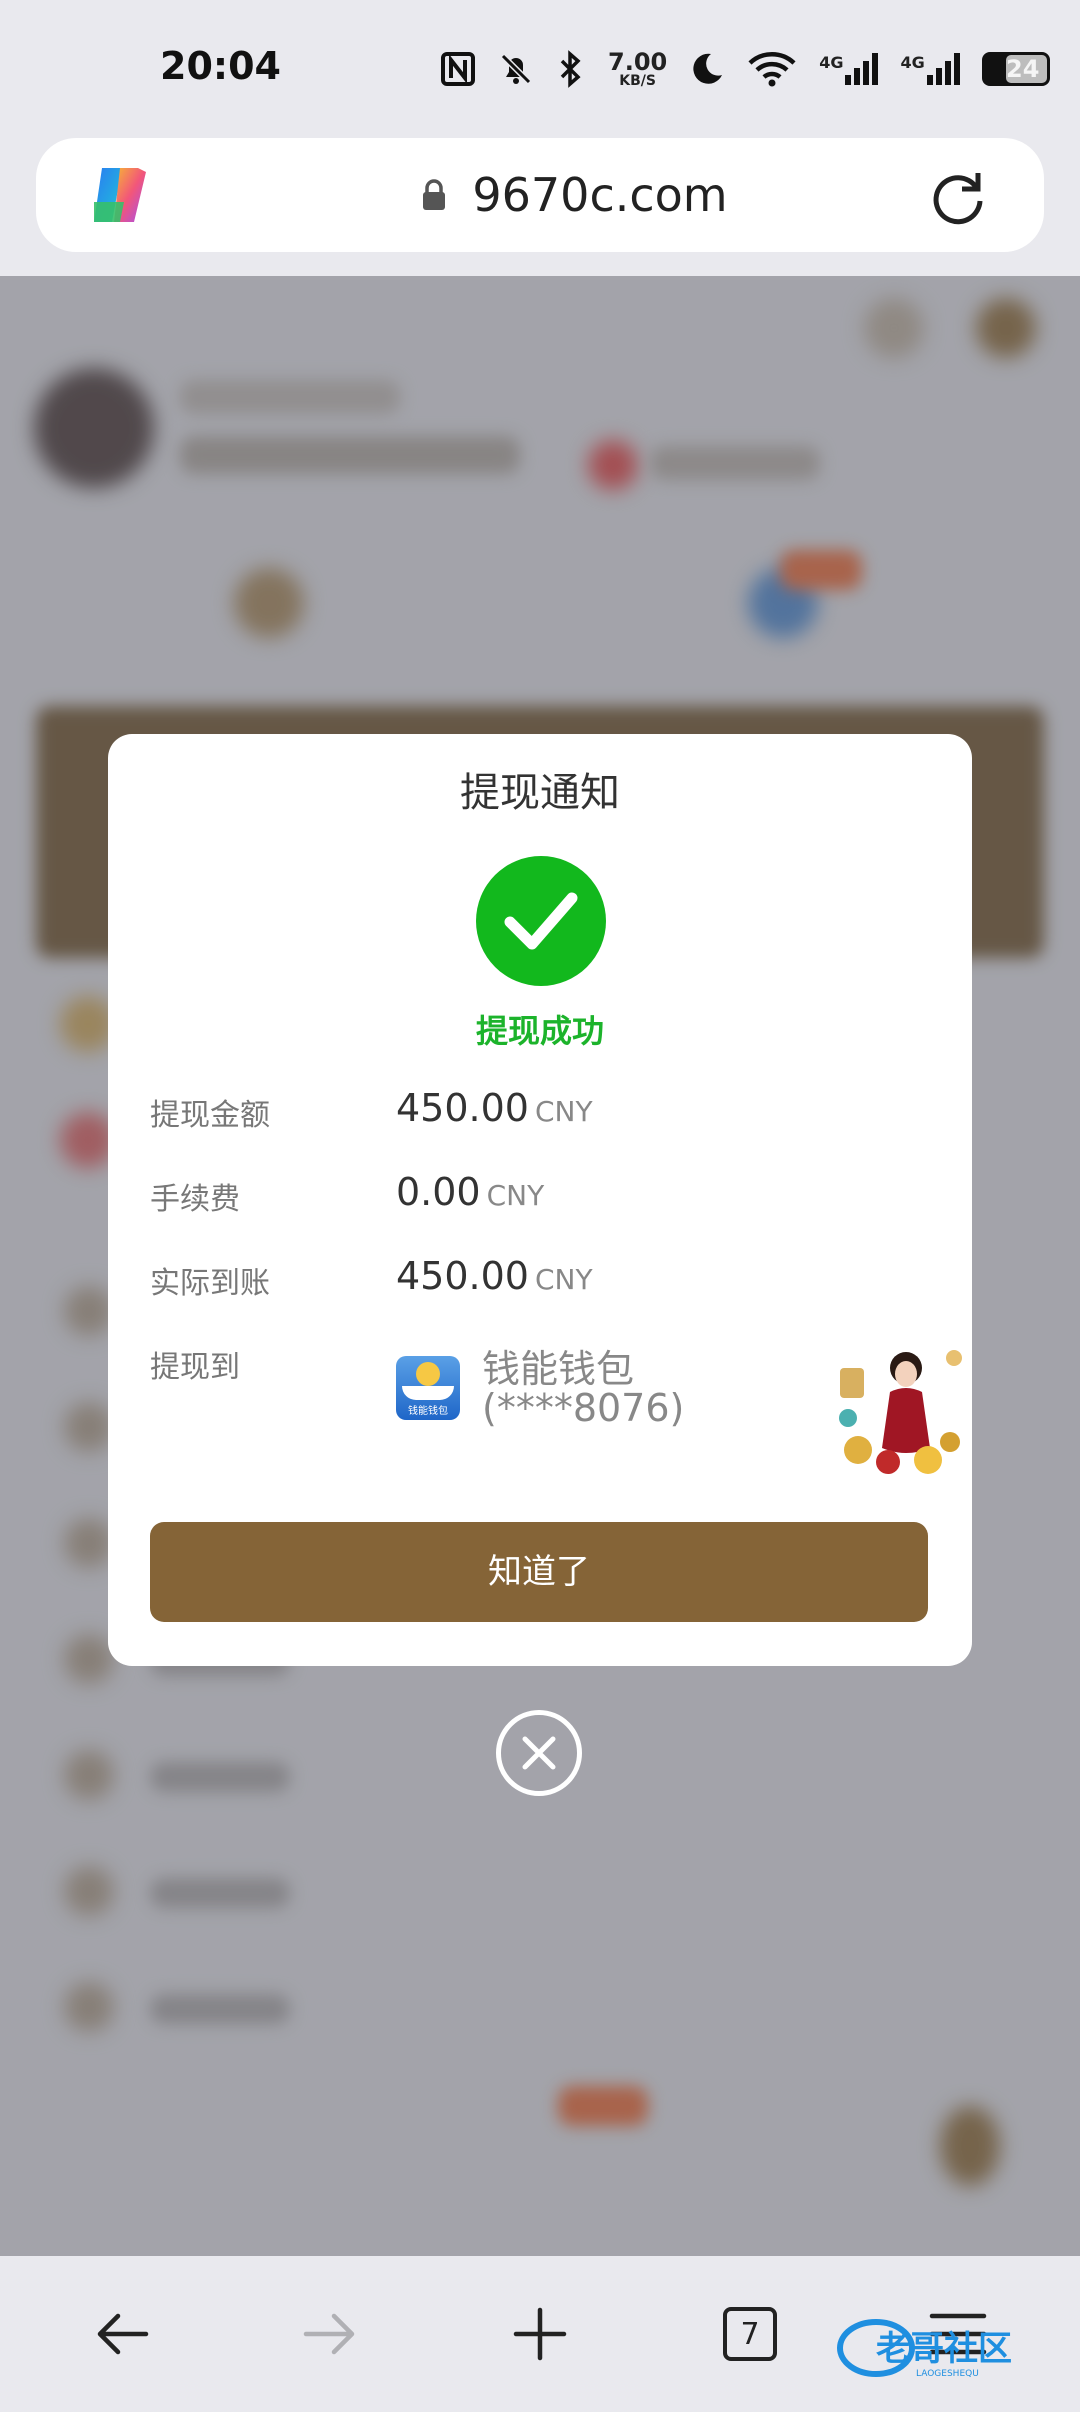  Describe the element at coordinates (600, 195) in the screenshot. I see `url-text: 9670c.com` at that location.